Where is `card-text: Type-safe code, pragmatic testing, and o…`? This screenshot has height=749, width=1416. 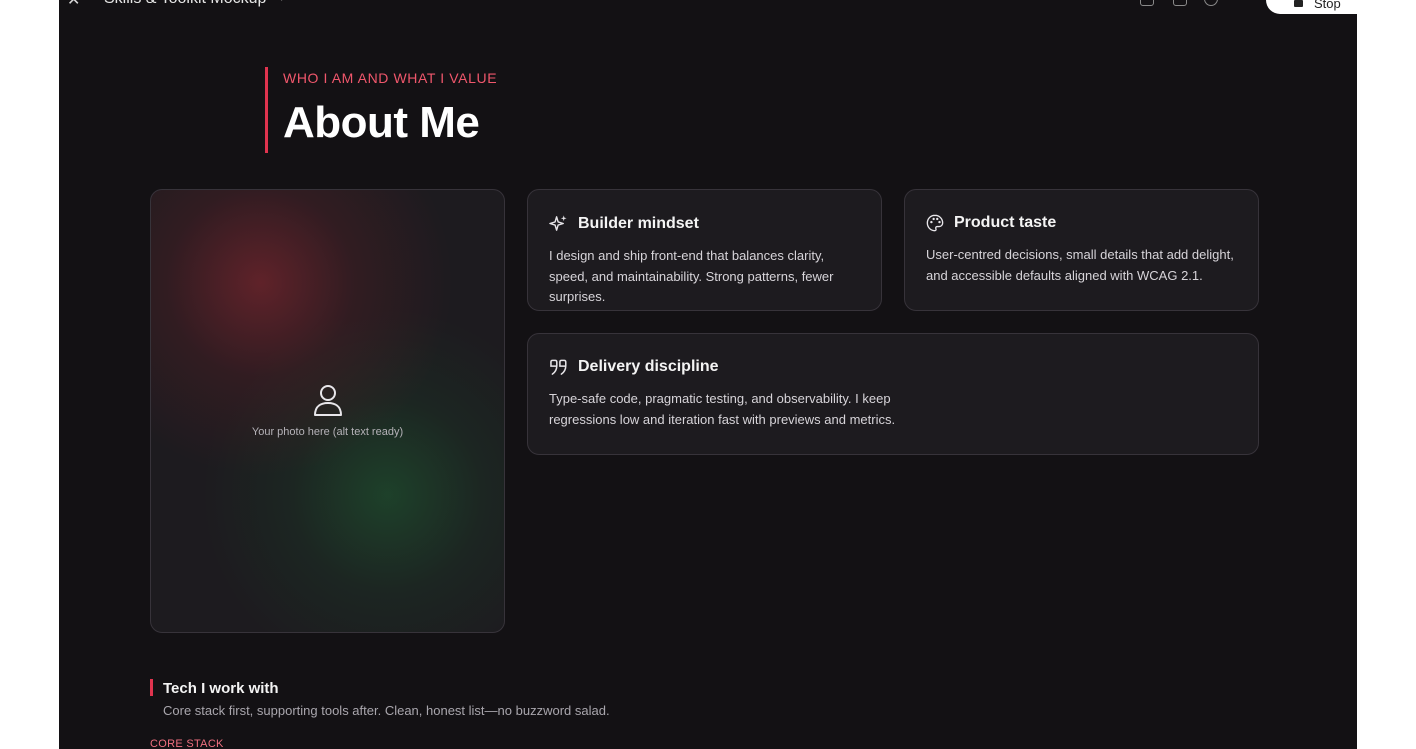 card-text: Type-safe code, pragmatic testing, and o… is located at coordinates (722, 409).